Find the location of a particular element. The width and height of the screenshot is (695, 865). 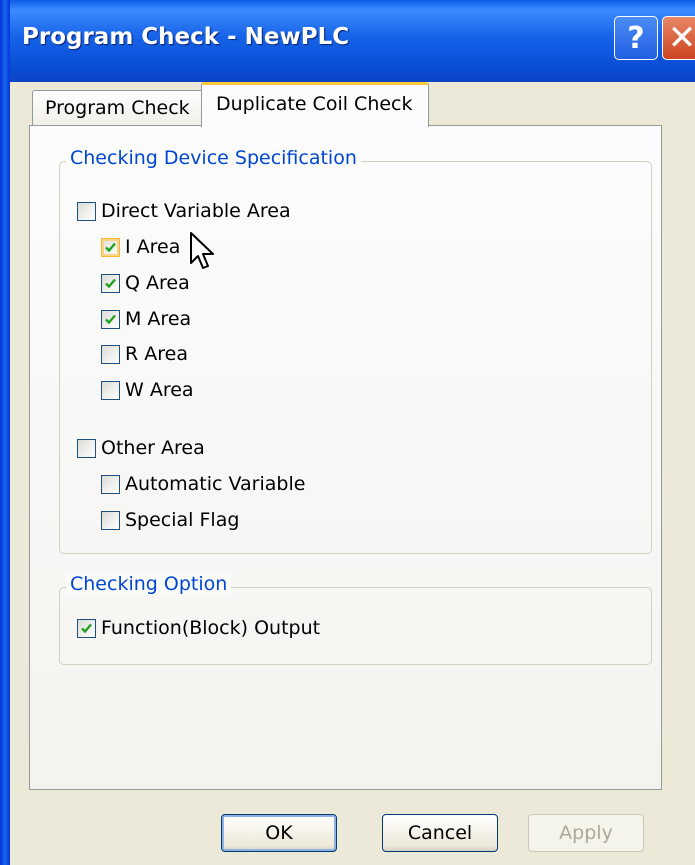

checkbox-w-area: W Area is located at coordinates (147, 390).